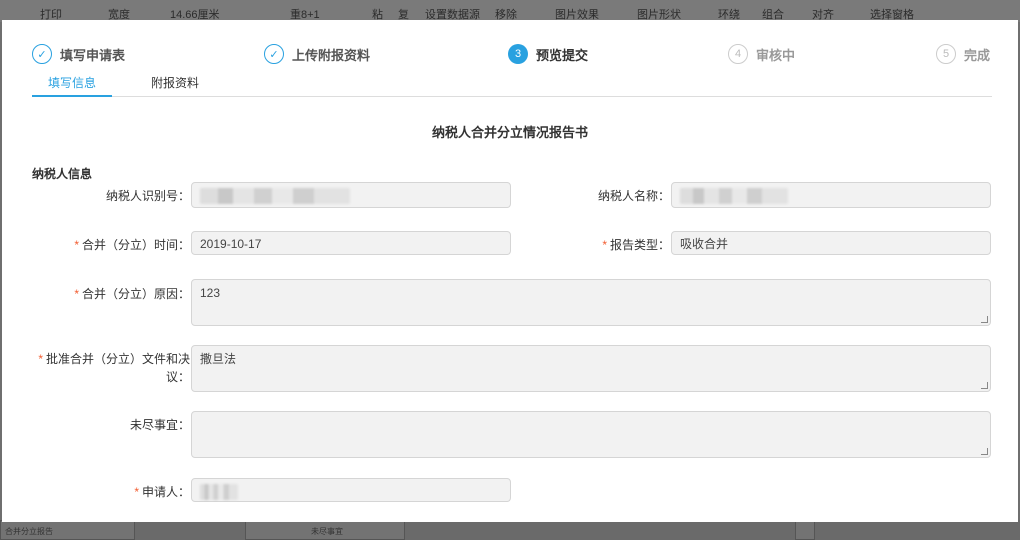 The image size is (1020, 540). I want to click on report-type-label: * 报告类型：, so click(596, 245).